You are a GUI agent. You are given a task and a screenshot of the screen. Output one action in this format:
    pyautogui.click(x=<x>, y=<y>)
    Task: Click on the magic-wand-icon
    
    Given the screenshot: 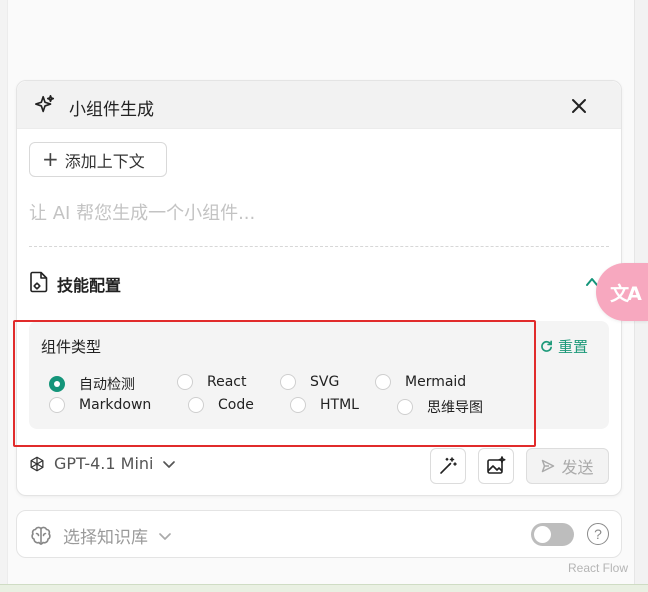 What is the action you would take?
    pyautogui.click(x=448, y=465)
    